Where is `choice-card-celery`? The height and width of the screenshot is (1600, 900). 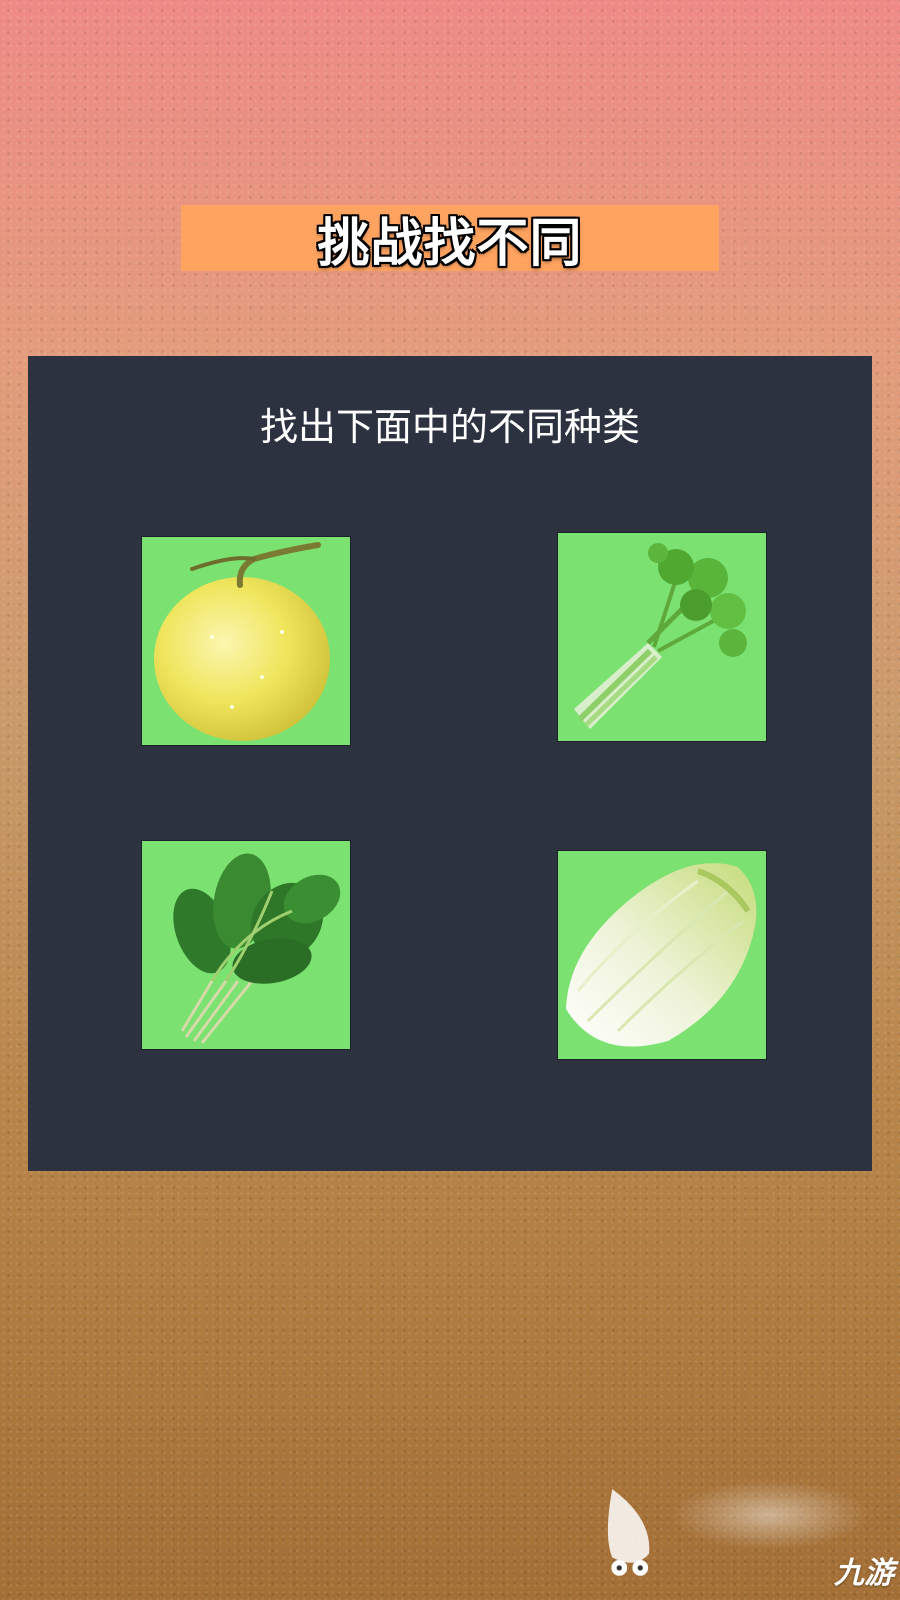 choice-card-celery is located at coordinates (662, 637).